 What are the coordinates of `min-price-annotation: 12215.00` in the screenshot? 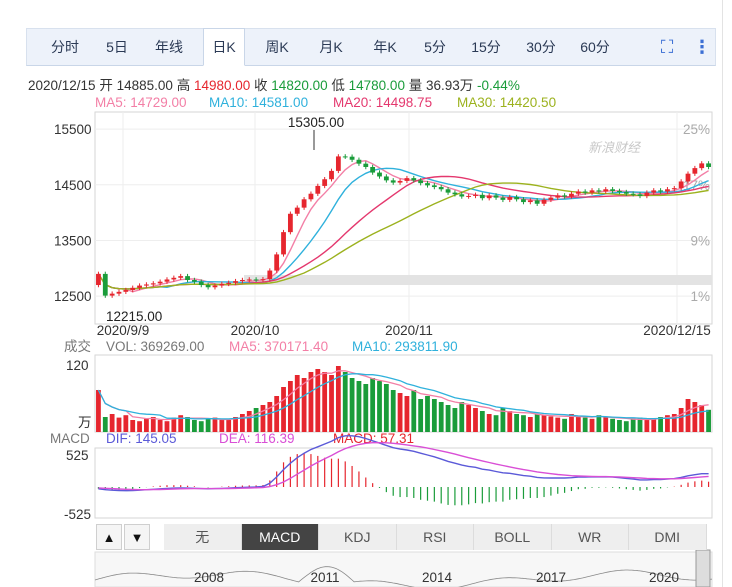 It's located at (134, 316).